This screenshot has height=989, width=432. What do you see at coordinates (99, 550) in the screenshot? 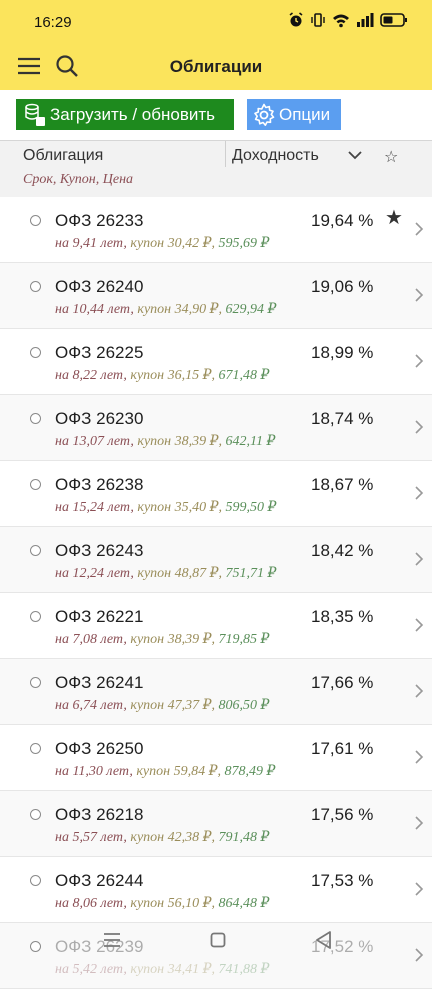
I see `bond-name: ОФЗ 26243` at bounding box center [99, 550].